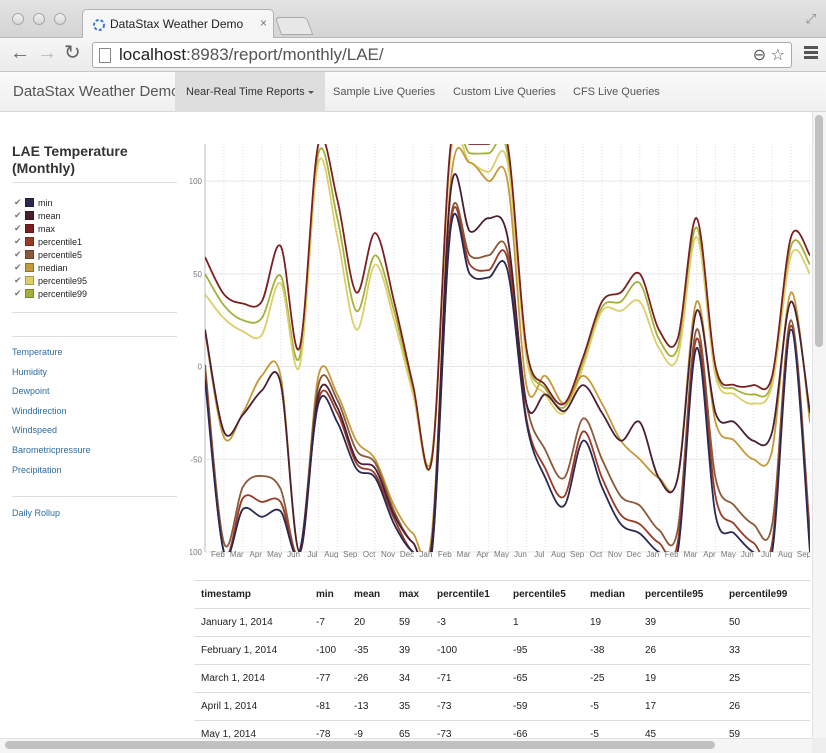  I want to click on column-header: timestamp, so click(226, 595).